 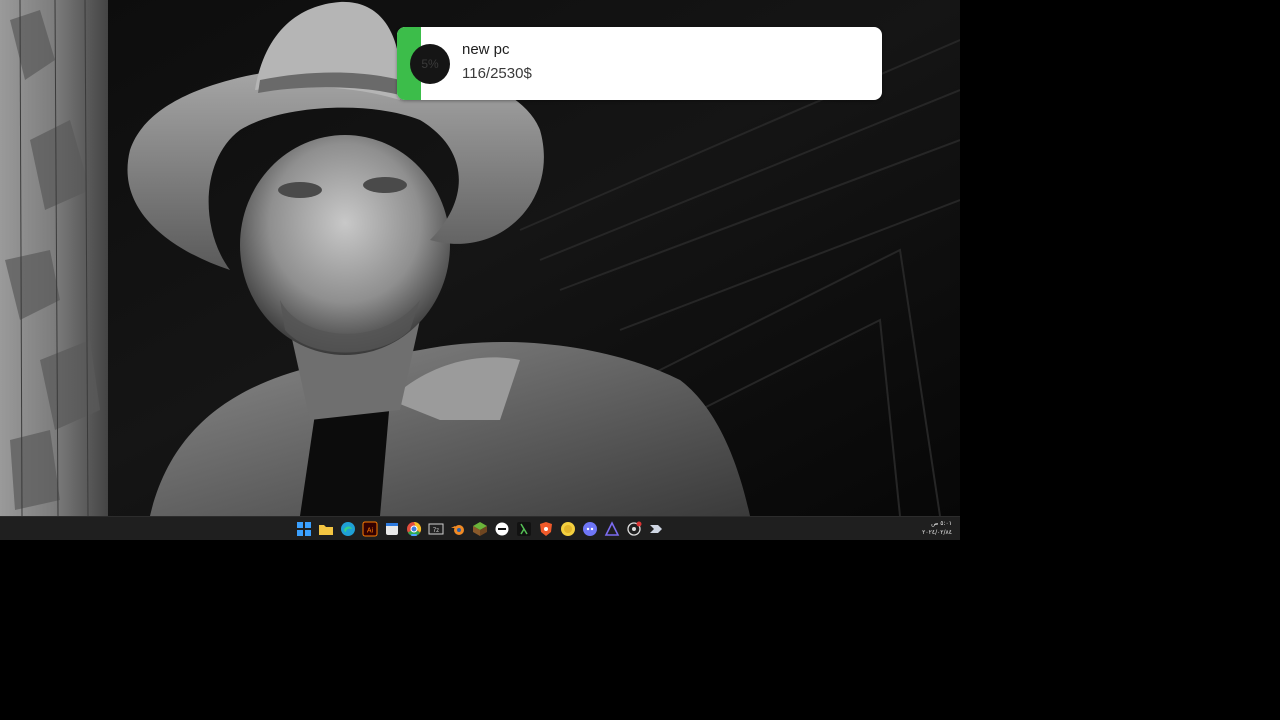 What do you see at coordinates (414, 529) in the screenshot?
I see `chrome-icon` at bounding box center [414, 529].